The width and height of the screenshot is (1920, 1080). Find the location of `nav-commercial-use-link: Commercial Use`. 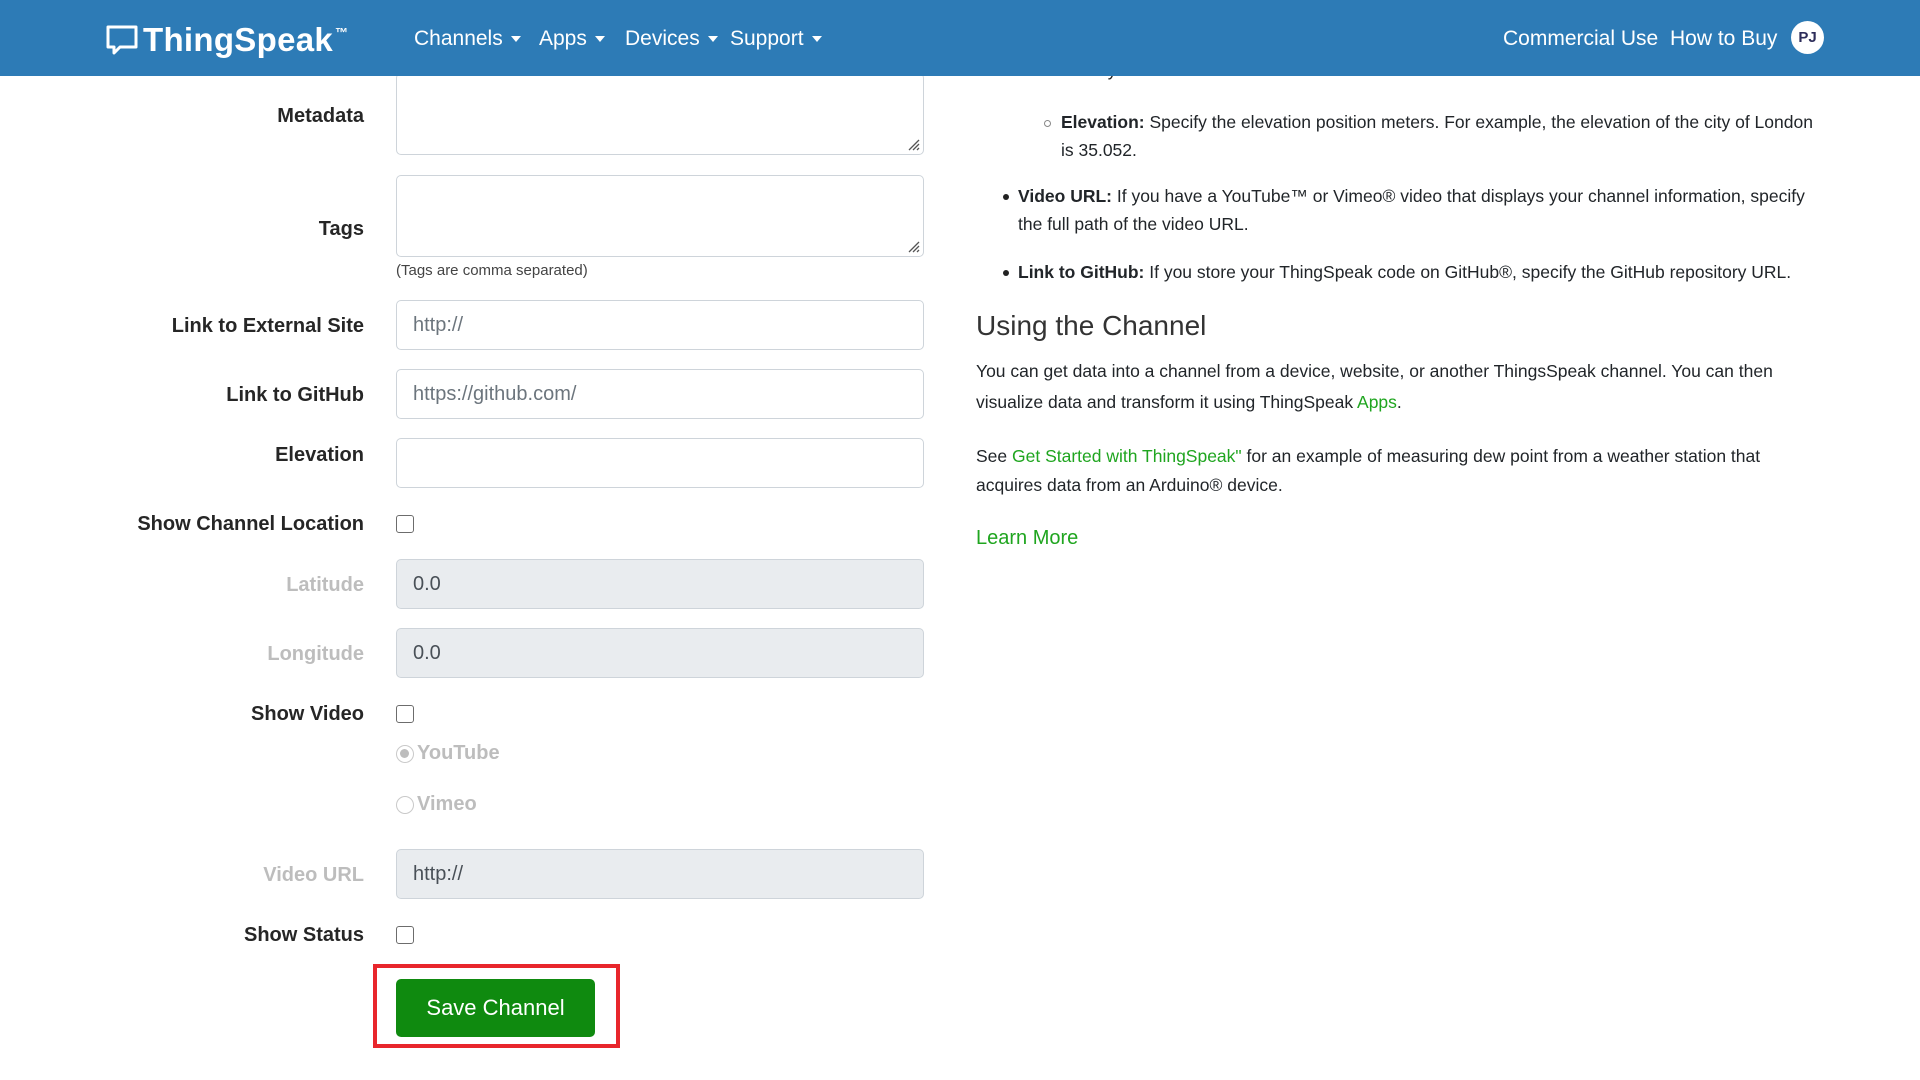

nav-commercial-use-link: Commercial Use is located at coordinates (1580, 39).